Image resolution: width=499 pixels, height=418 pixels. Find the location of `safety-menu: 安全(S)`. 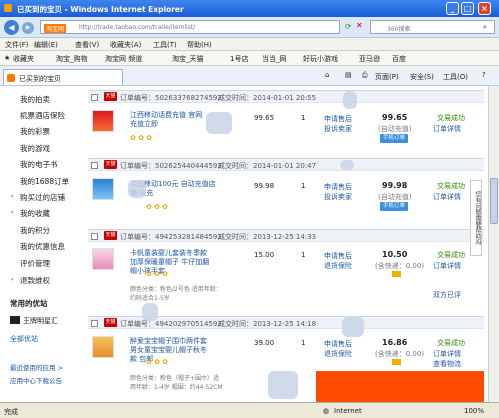

safety-menu: 安全(S) is located at coordinates (422, 77).